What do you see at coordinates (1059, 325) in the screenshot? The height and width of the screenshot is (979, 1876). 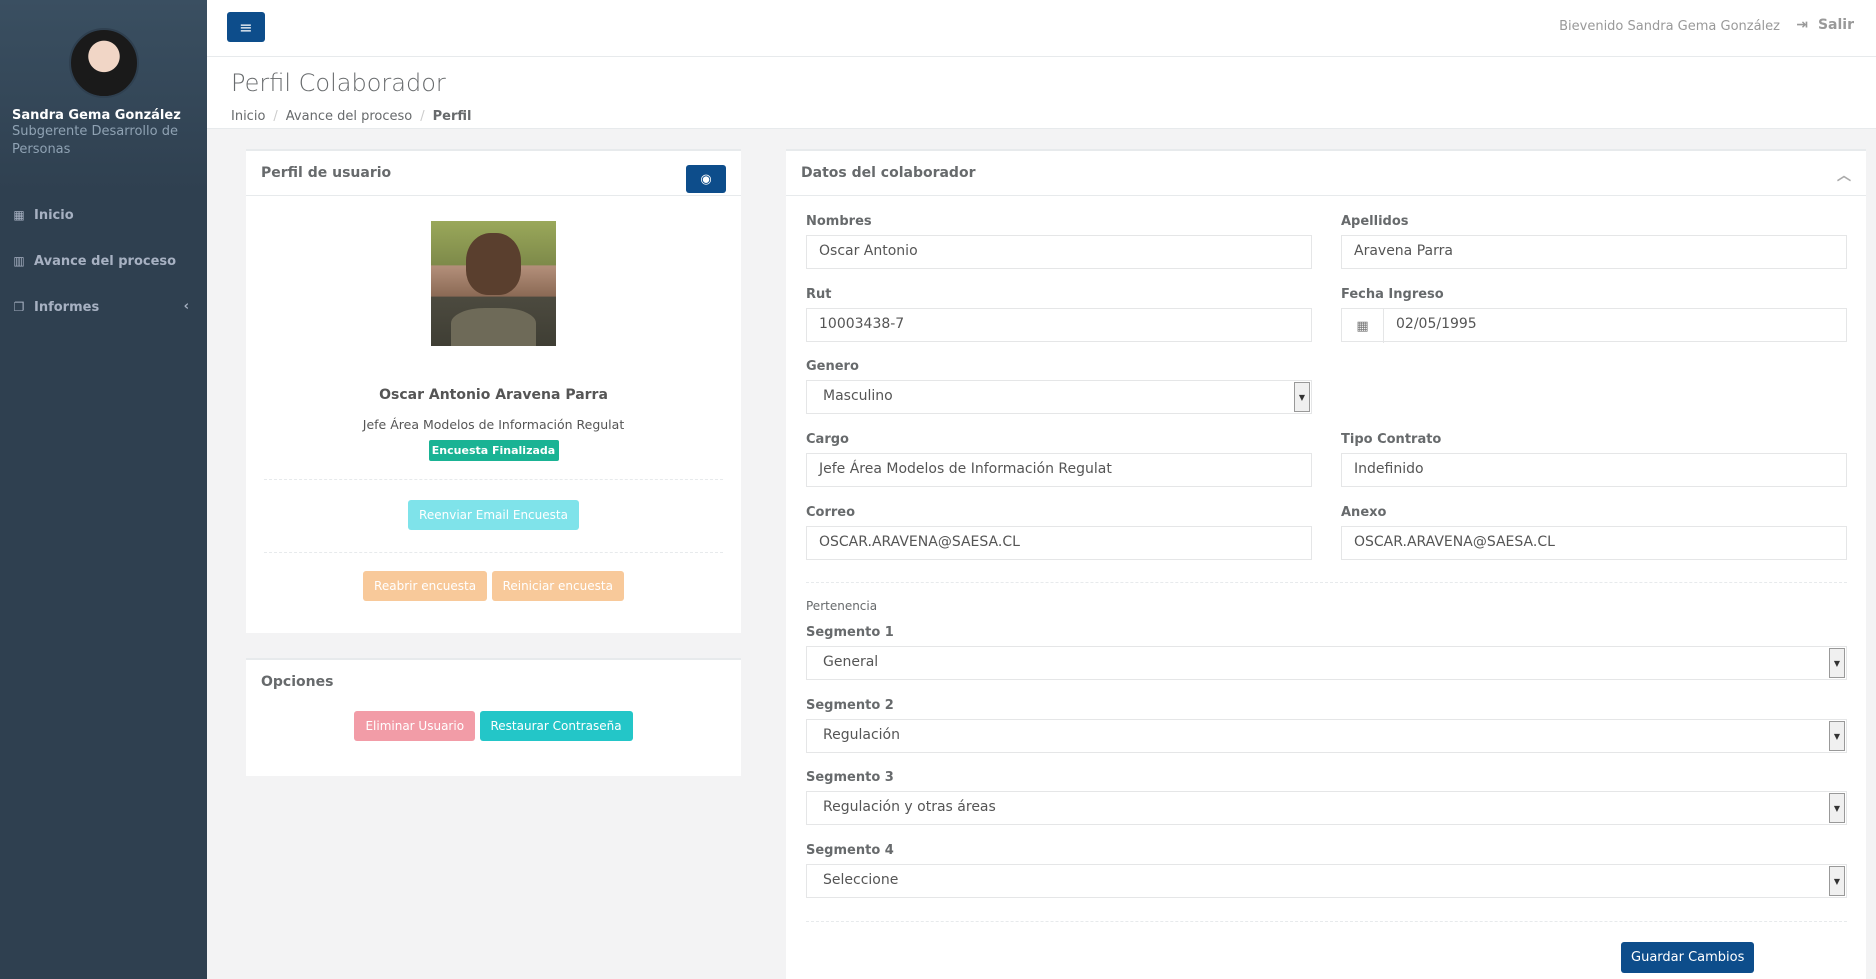 I see `rut-input: 10003438-7` at bounding box center [1059, 325].